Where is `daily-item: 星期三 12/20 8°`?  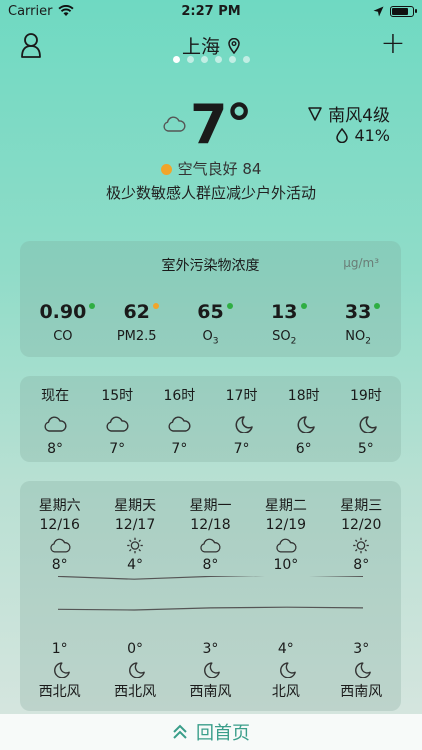 daily-item: 星期三 12/20 8° is located at coordinates (361, 534).